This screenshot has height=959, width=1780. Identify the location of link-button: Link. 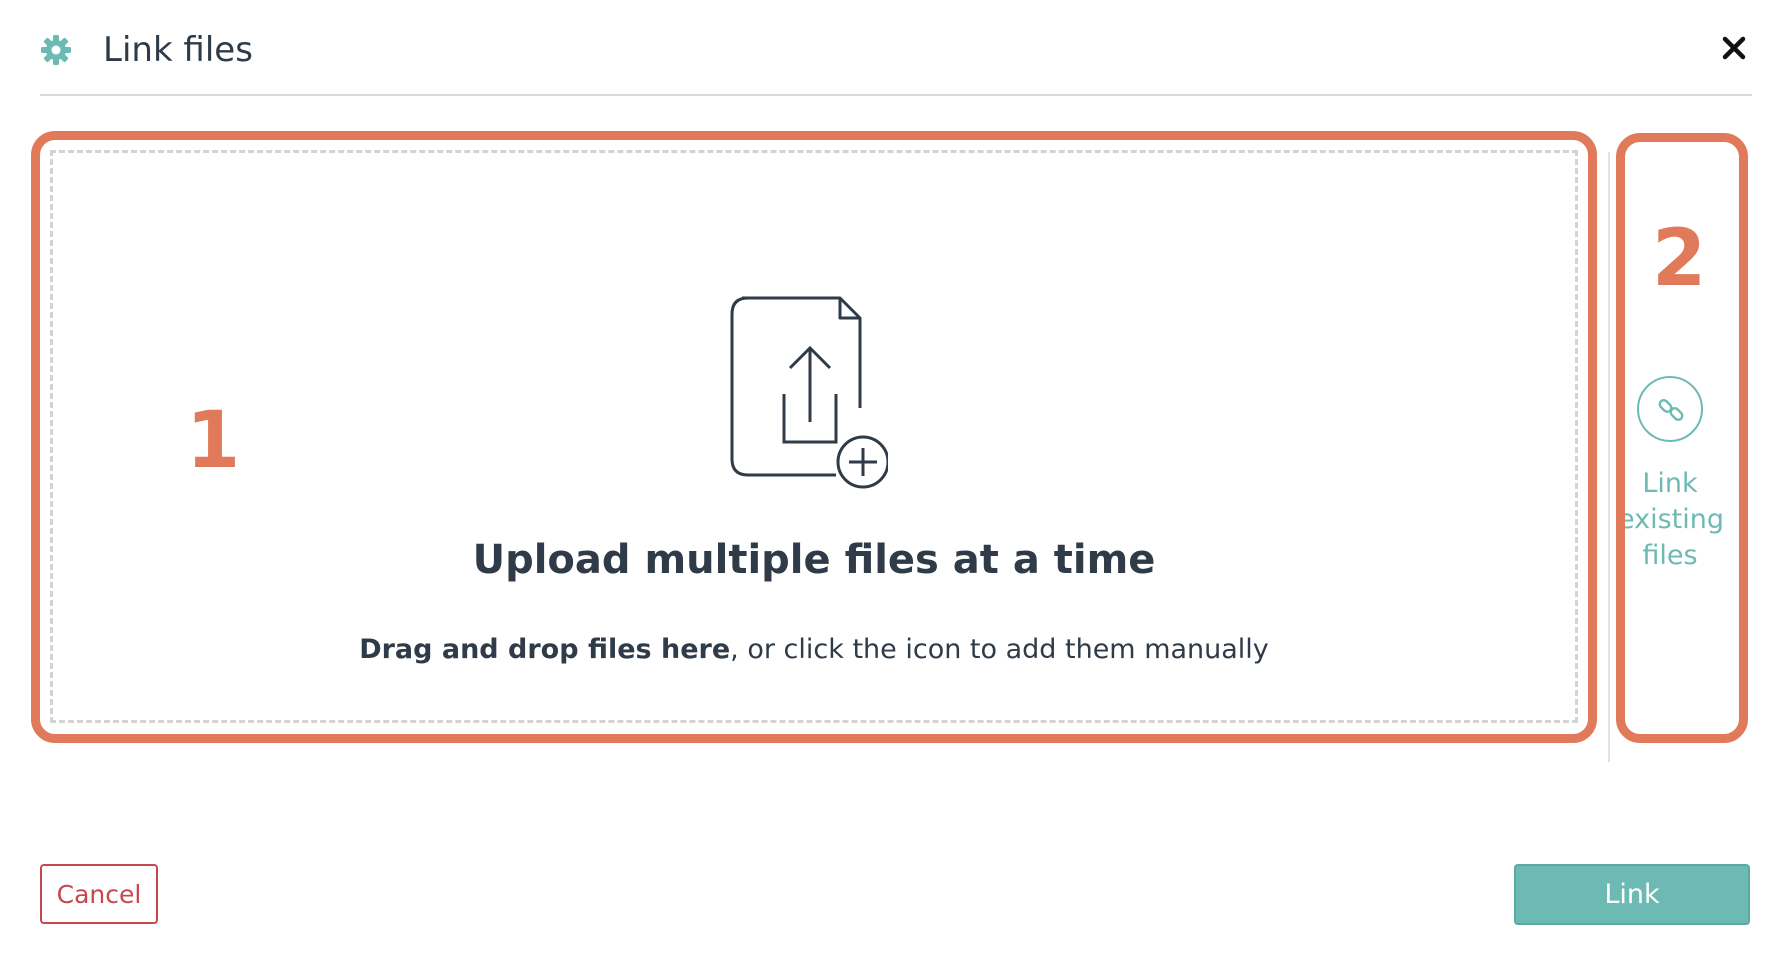
(1632, 894).